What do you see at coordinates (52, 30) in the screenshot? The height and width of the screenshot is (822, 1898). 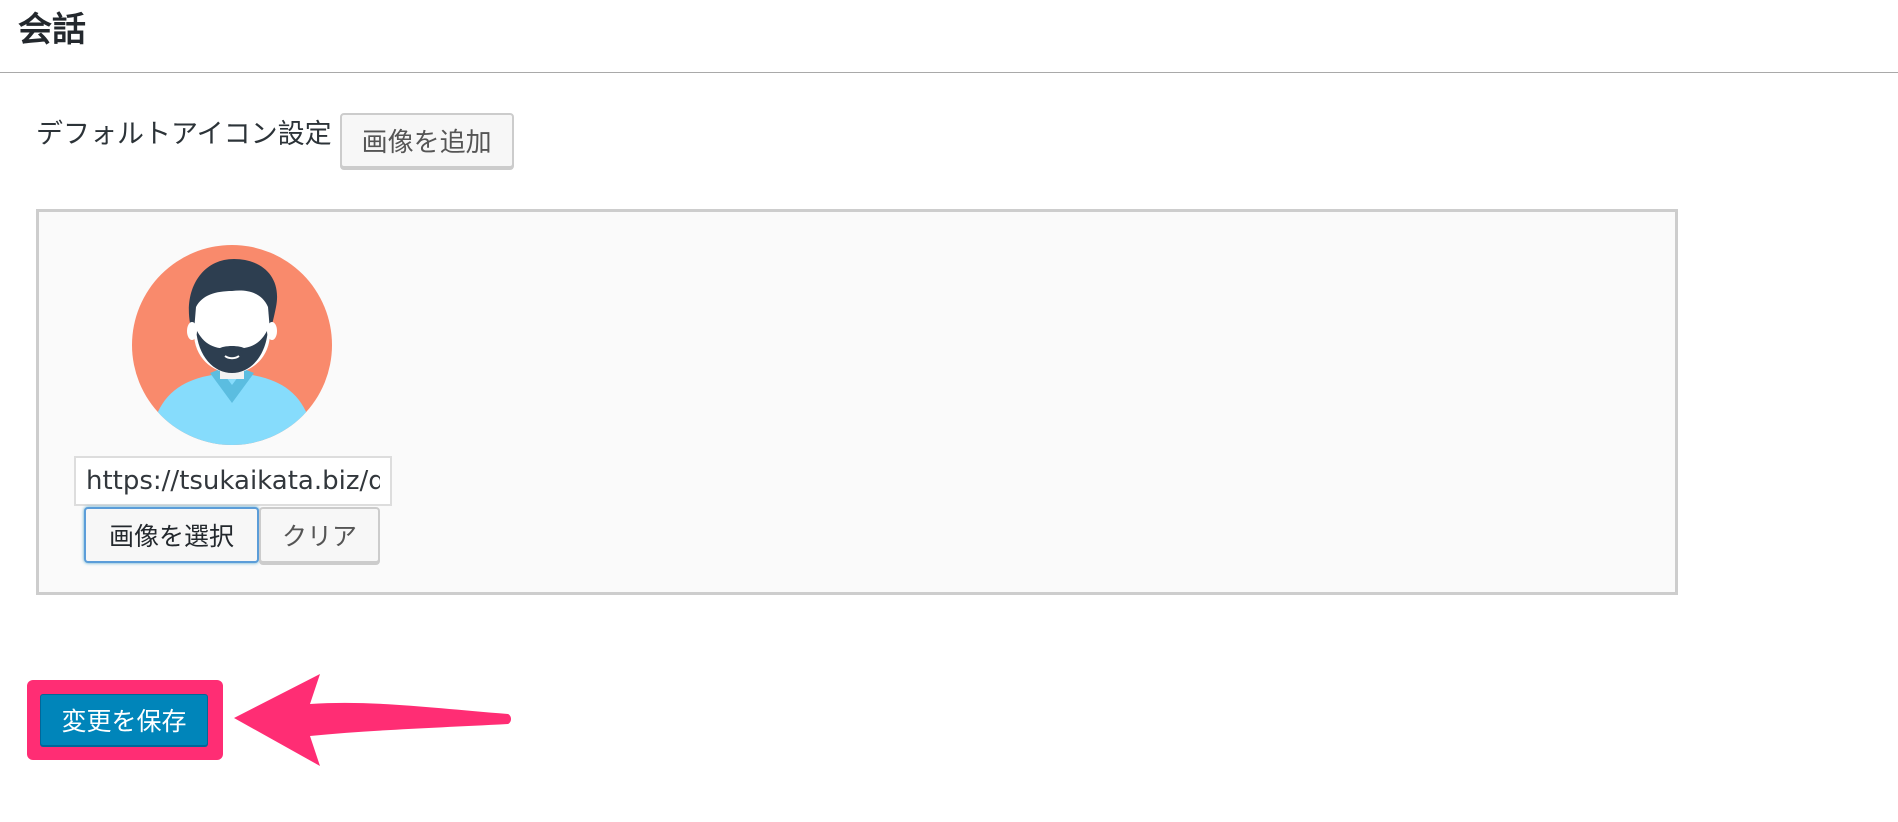 I see `page-title: 会話` at bounding box center [52, 30].